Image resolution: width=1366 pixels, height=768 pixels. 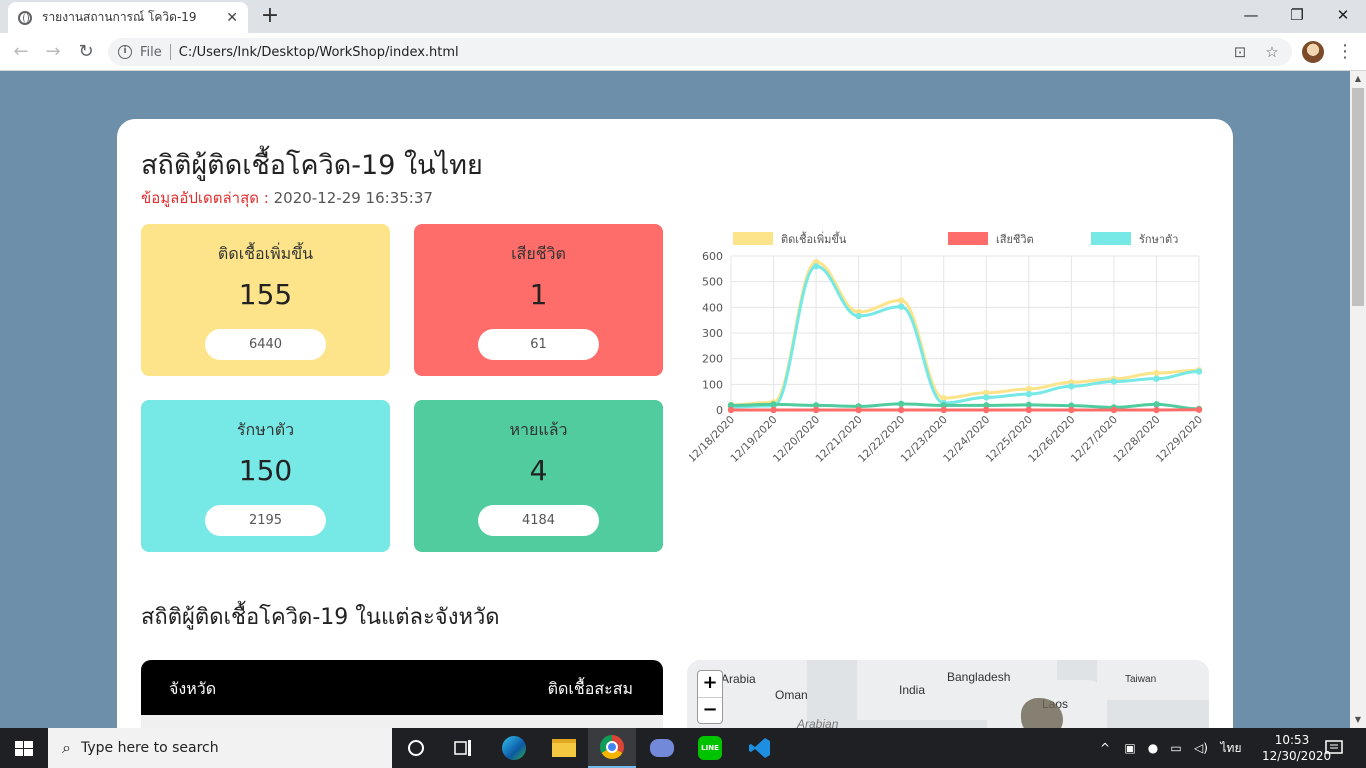 What do you see at coordinates (1297, 748) in the screenshot?
I see `system-clock: 10:53 12/30/2020` at bounding box center [1297, 748].